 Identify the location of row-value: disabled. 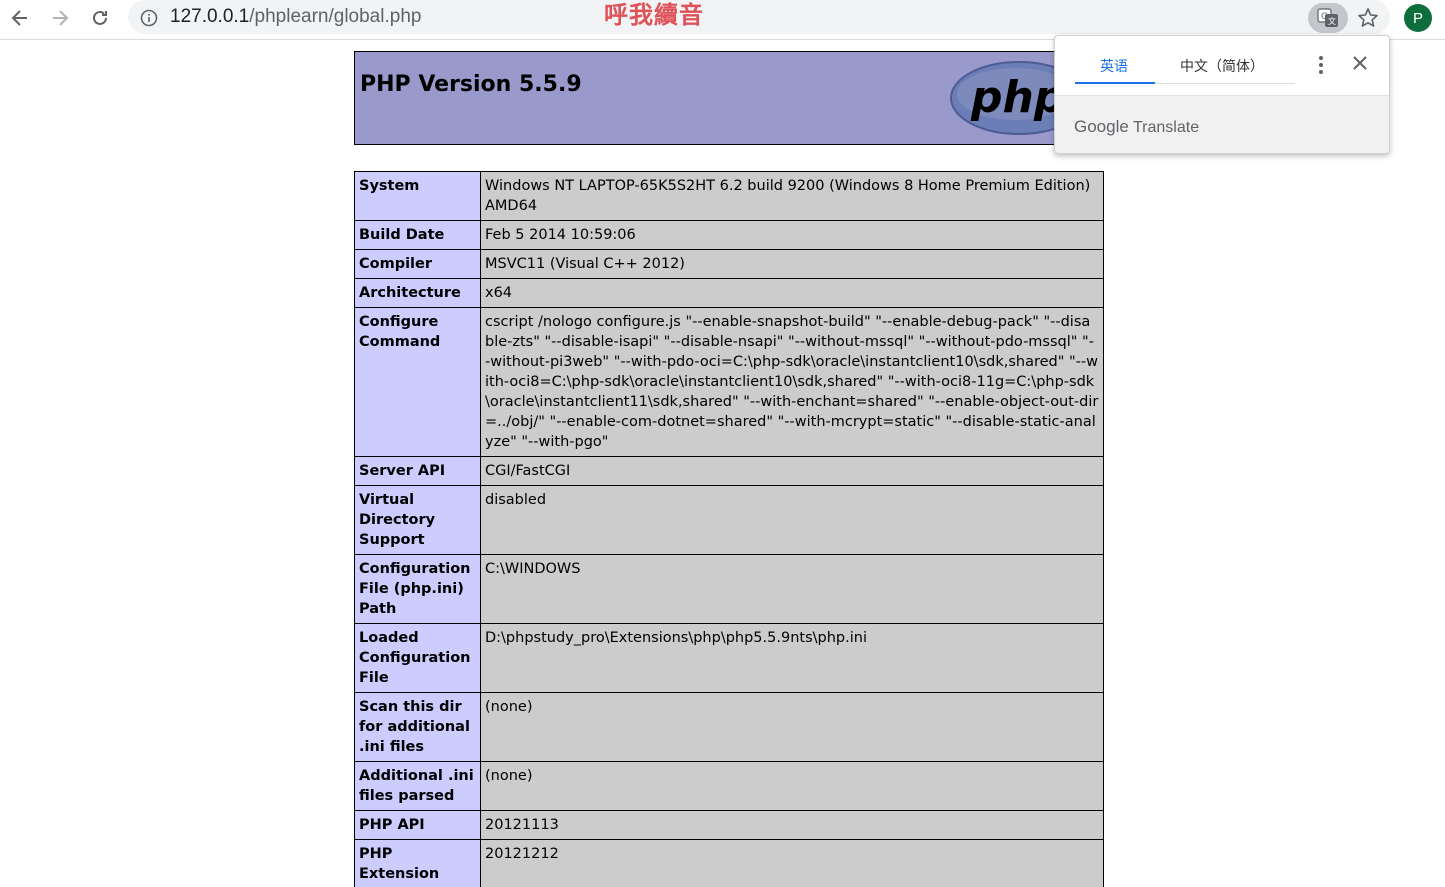
(792, 520).